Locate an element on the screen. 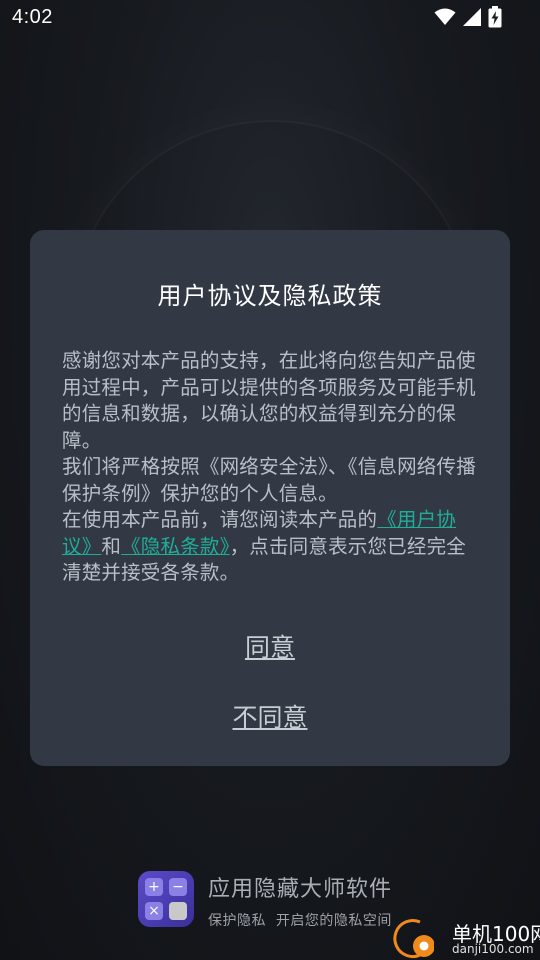  agree-button: 同意 is located at coordinates (270, 646).